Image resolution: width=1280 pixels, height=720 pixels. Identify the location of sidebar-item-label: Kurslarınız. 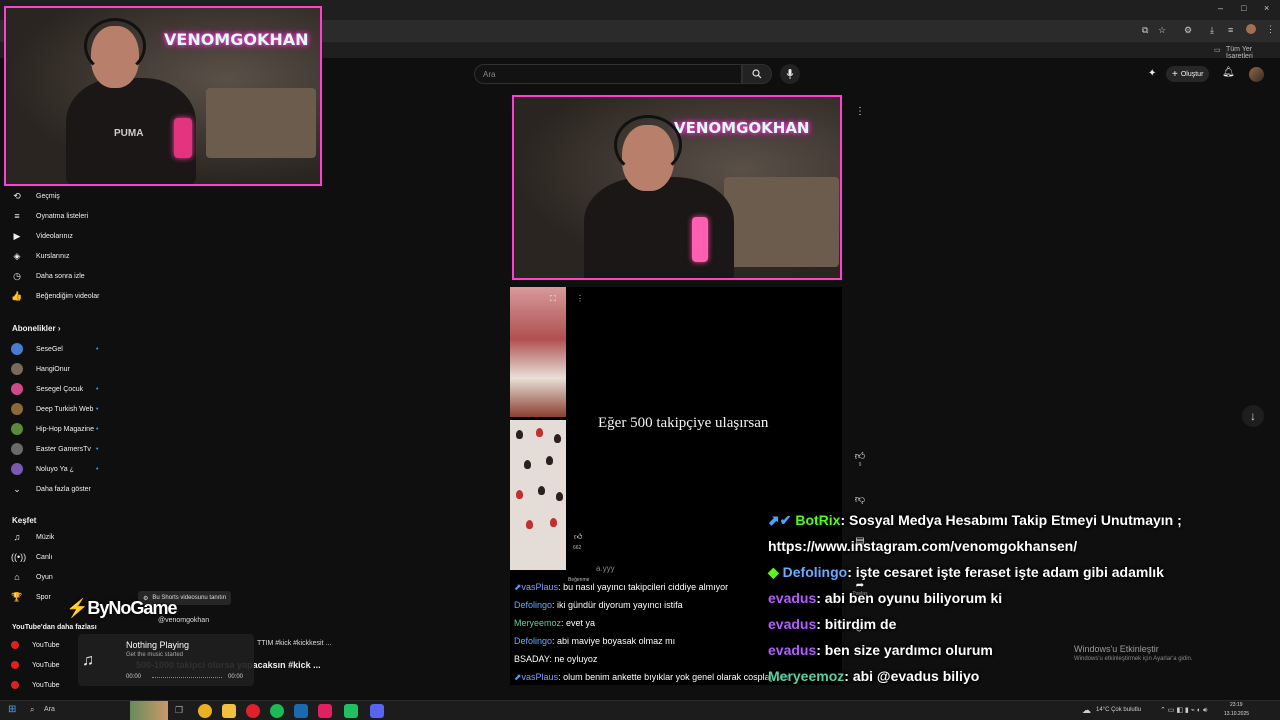
(53, 256).